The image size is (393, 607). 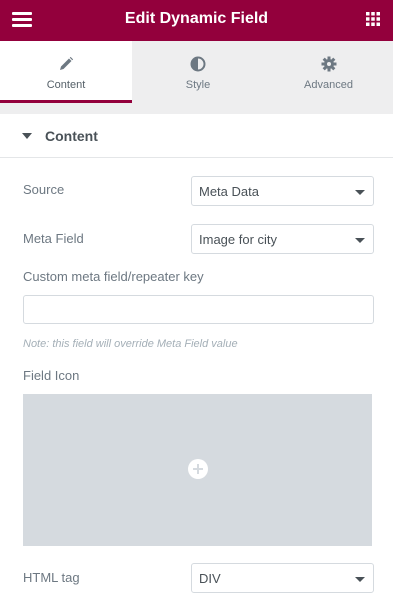 I want to click on section-title: Content, so click(x=71, y=136).